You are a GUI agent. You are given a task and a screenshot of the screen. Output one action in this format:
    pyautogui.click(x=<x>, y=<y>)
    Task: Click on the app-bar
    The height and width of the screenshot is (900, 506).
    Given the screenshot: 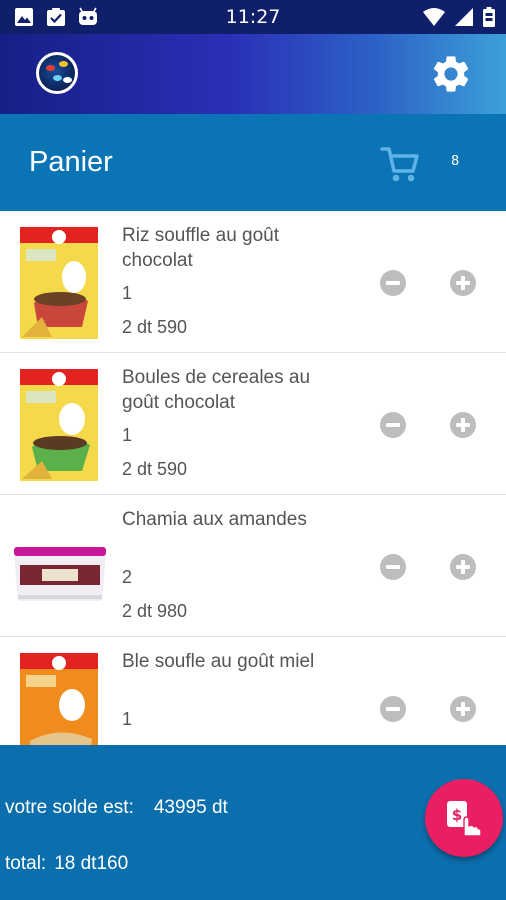 What is the action you would take?
    pyautogui.click(x=253, y=74)
    